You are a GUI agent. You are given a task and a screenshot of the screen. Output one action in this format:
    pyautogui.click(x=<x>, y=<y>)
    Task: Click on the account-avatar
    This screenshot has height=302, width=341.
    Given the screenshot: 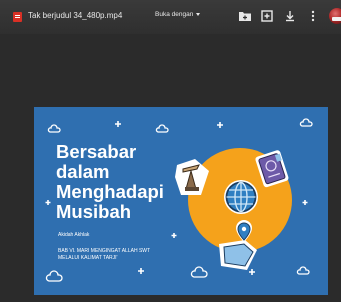 What is the action you would take?
    pyautogui.click(x=335, y=16)
    